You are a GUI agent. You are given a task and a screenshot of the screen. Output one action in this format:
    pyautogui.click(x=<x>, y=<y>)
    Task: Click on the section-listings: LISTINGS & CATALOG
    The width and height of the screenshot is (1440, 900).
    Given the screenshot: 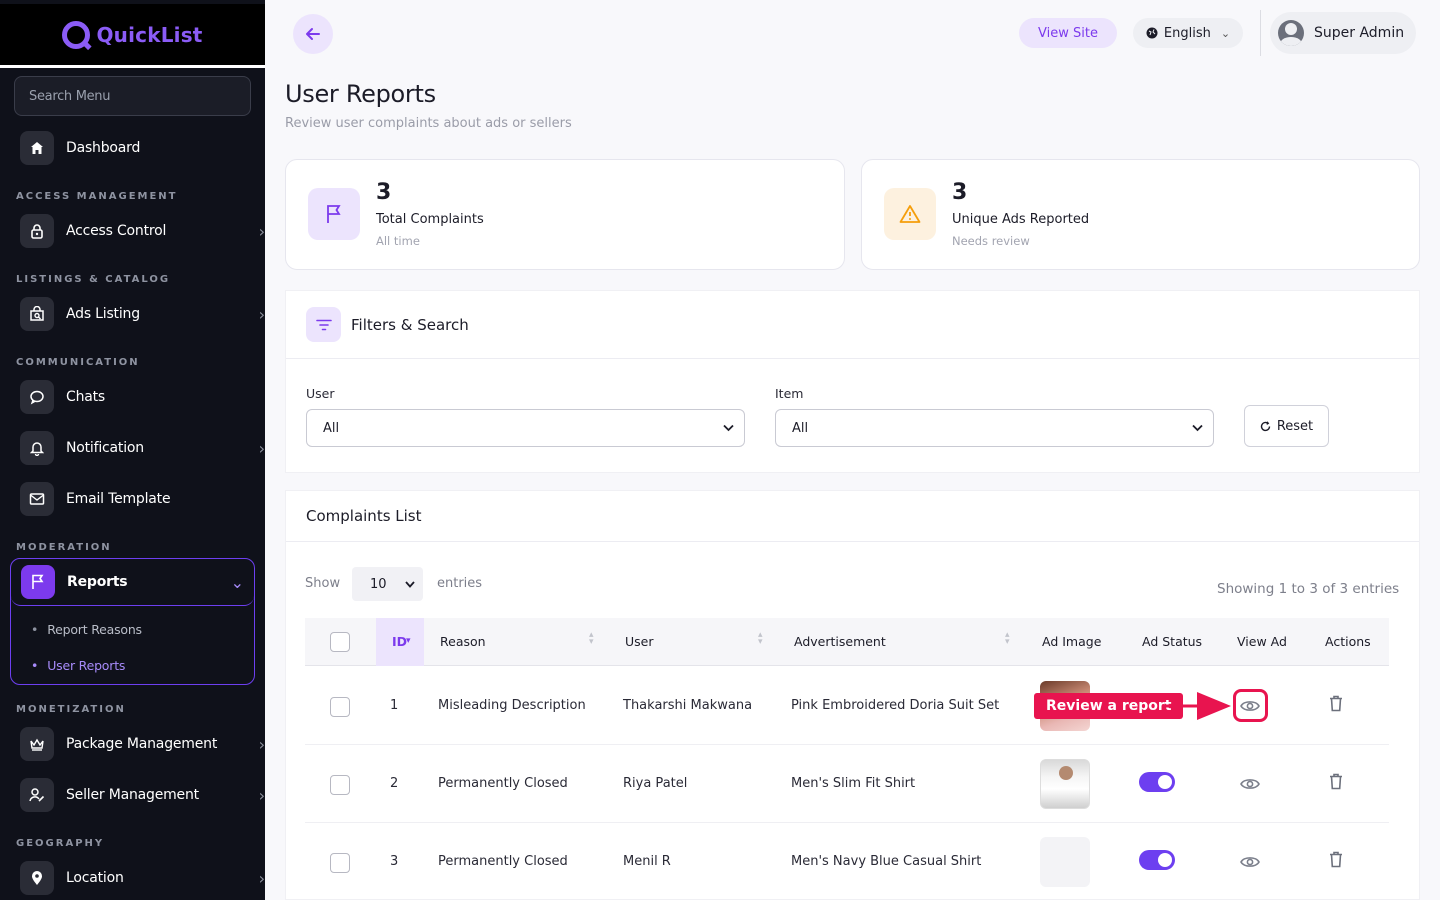 What is the action you would take?
    pyautogui.click(x=93, y=279)
    